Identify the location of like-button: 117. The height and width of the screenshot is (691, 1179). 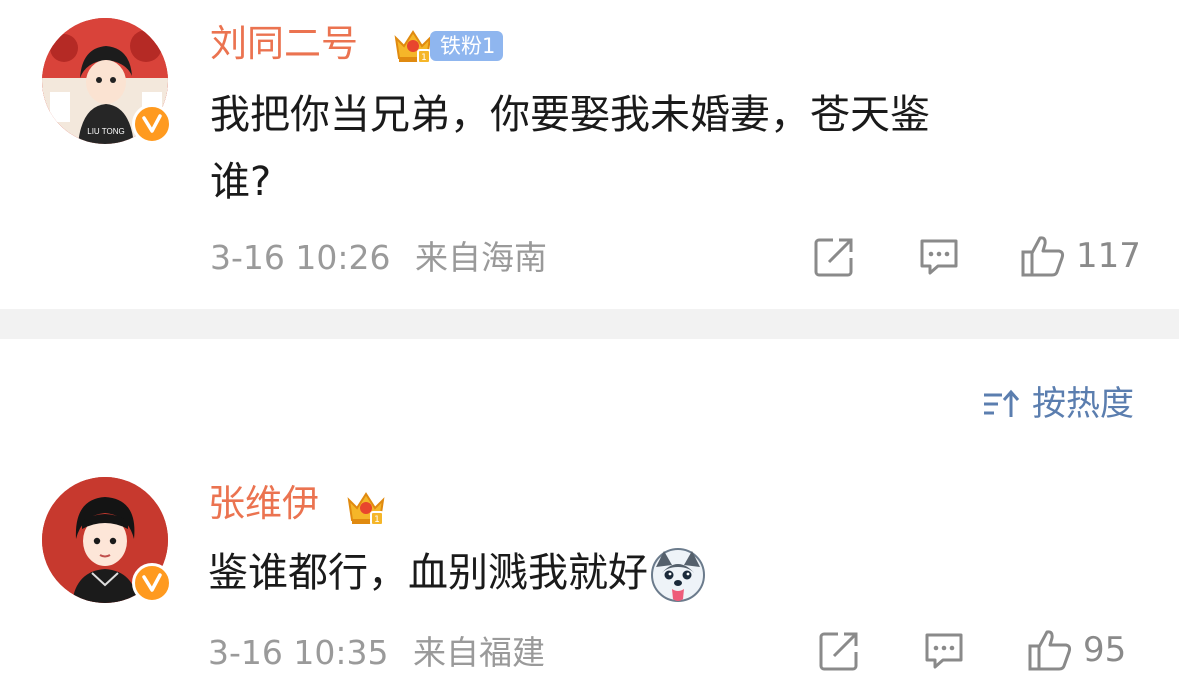
(1080, 256).